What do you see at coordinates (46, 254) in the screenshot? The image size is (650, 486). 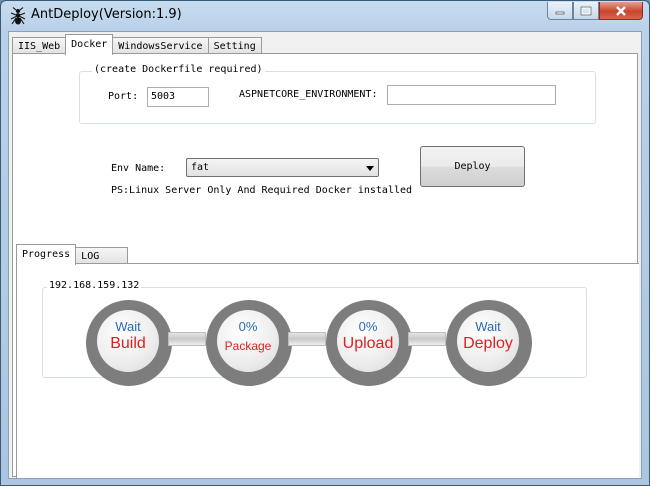 I see `tab-progress: Progress` at bounding box center [46, 254].